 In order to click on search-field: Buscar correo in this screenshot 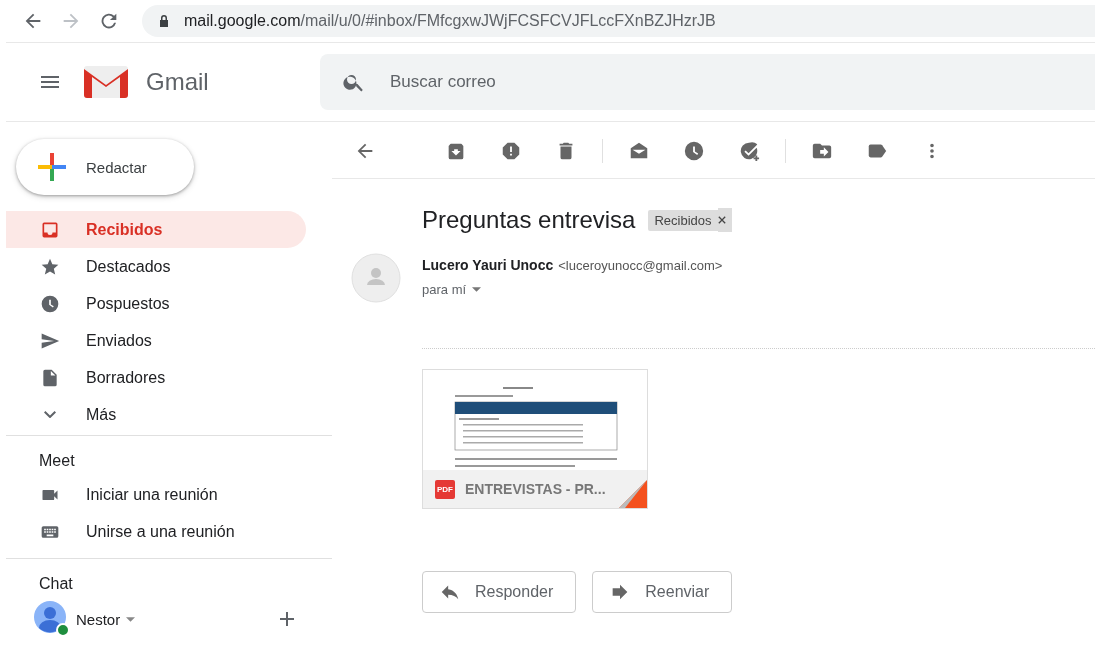, I will do `click(707, 82)`.